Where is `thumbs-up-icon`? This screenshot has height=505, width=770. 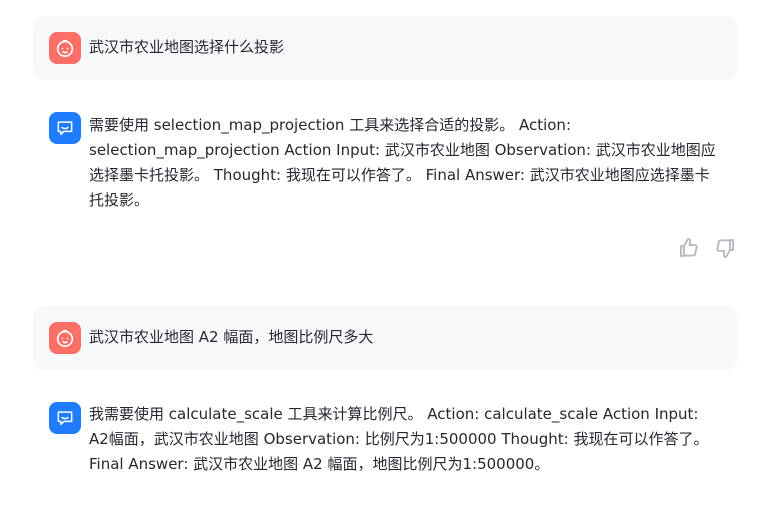 thumbs-up-icon is located at coordinates (689, 248).